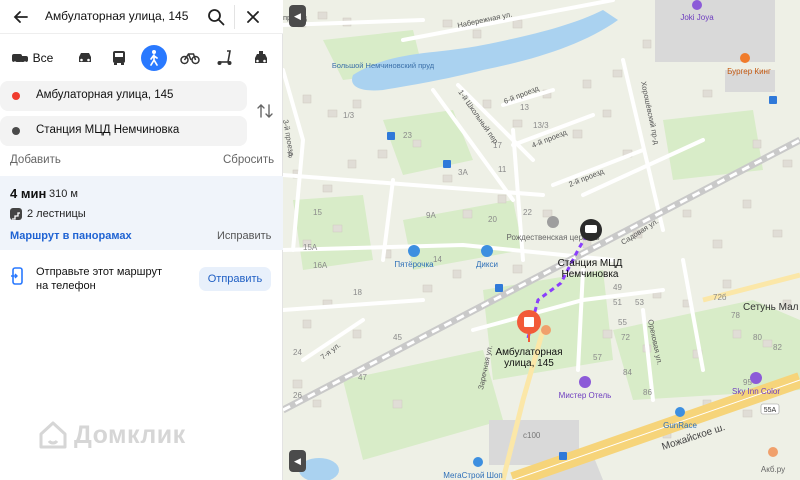 This screenshot has height=480, width=800. I want to click on taxi-icon, so click(261, 57).